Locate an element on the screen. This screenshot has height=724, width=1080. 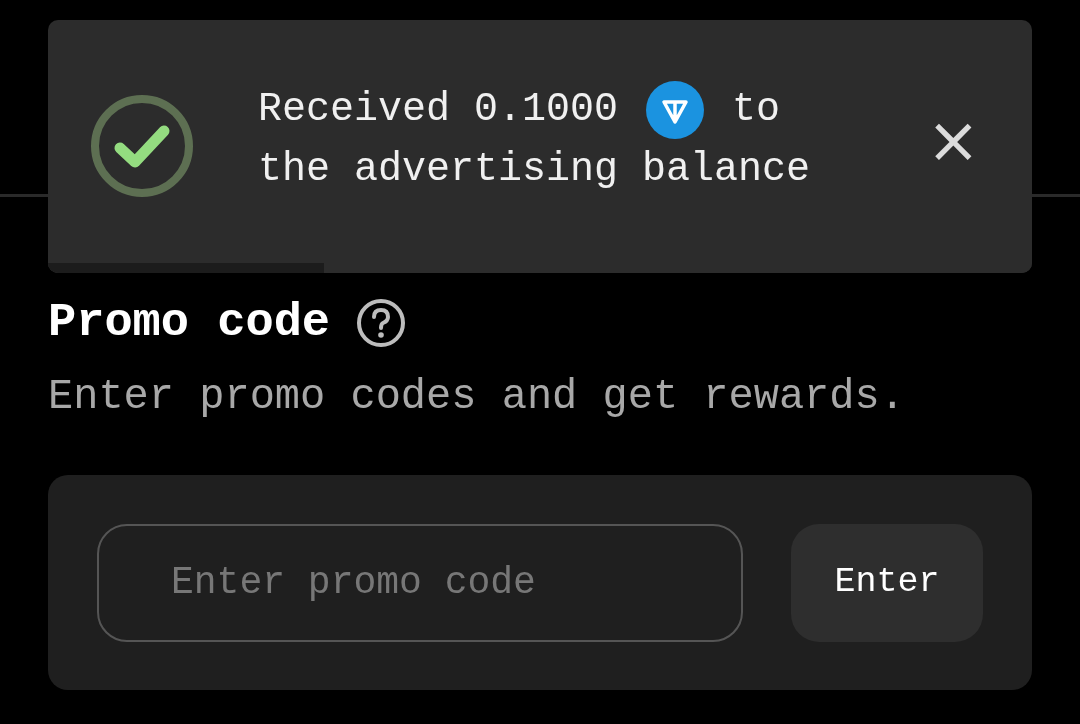
enter-button: Enter is located at coordinates (887, 582).